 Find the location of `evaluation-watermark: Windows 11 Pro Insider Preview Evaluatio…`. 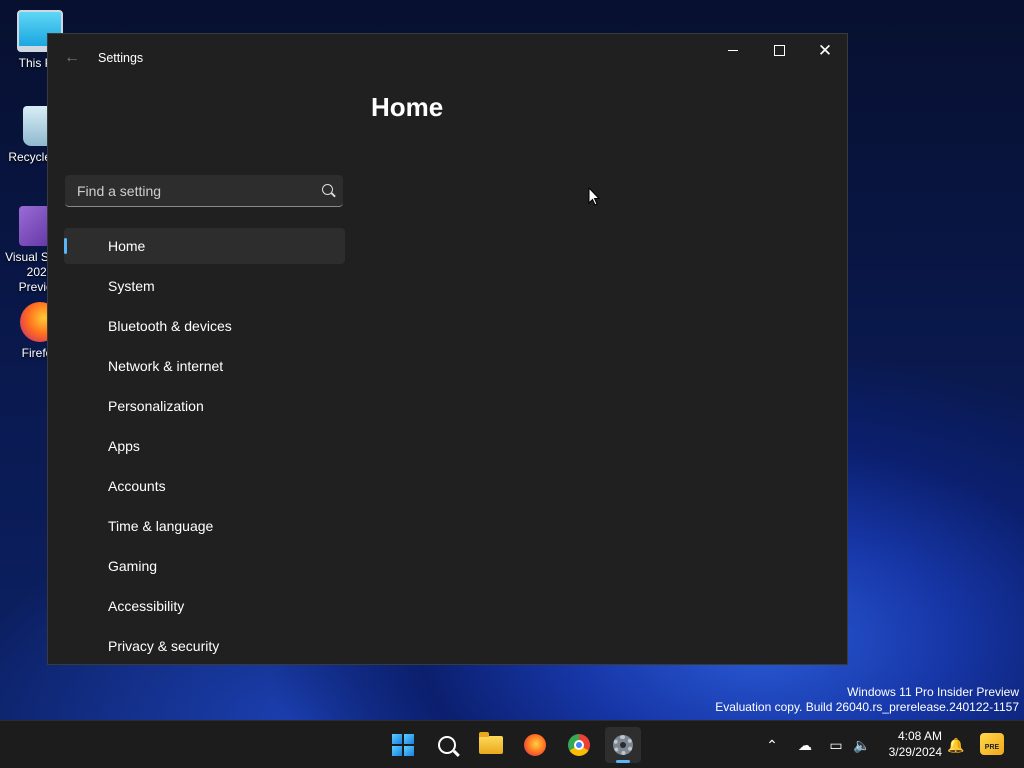

evaluation-watermark: Windows 11 Pro Insider Preview Evaluatio… is located at coordinates (867, 700).